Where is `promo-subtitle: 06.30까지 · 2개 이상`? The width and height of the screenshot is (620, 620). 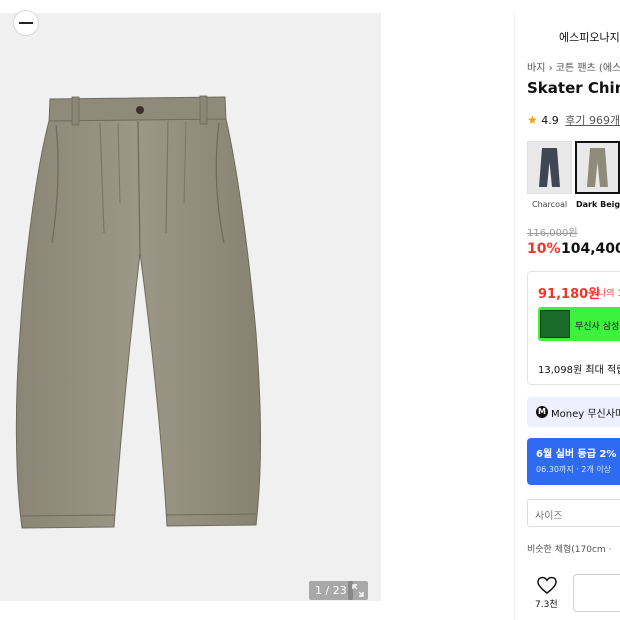
promo-subtitle: 06.30까지 · 2개 이상 is located at coordinates (573, 469).